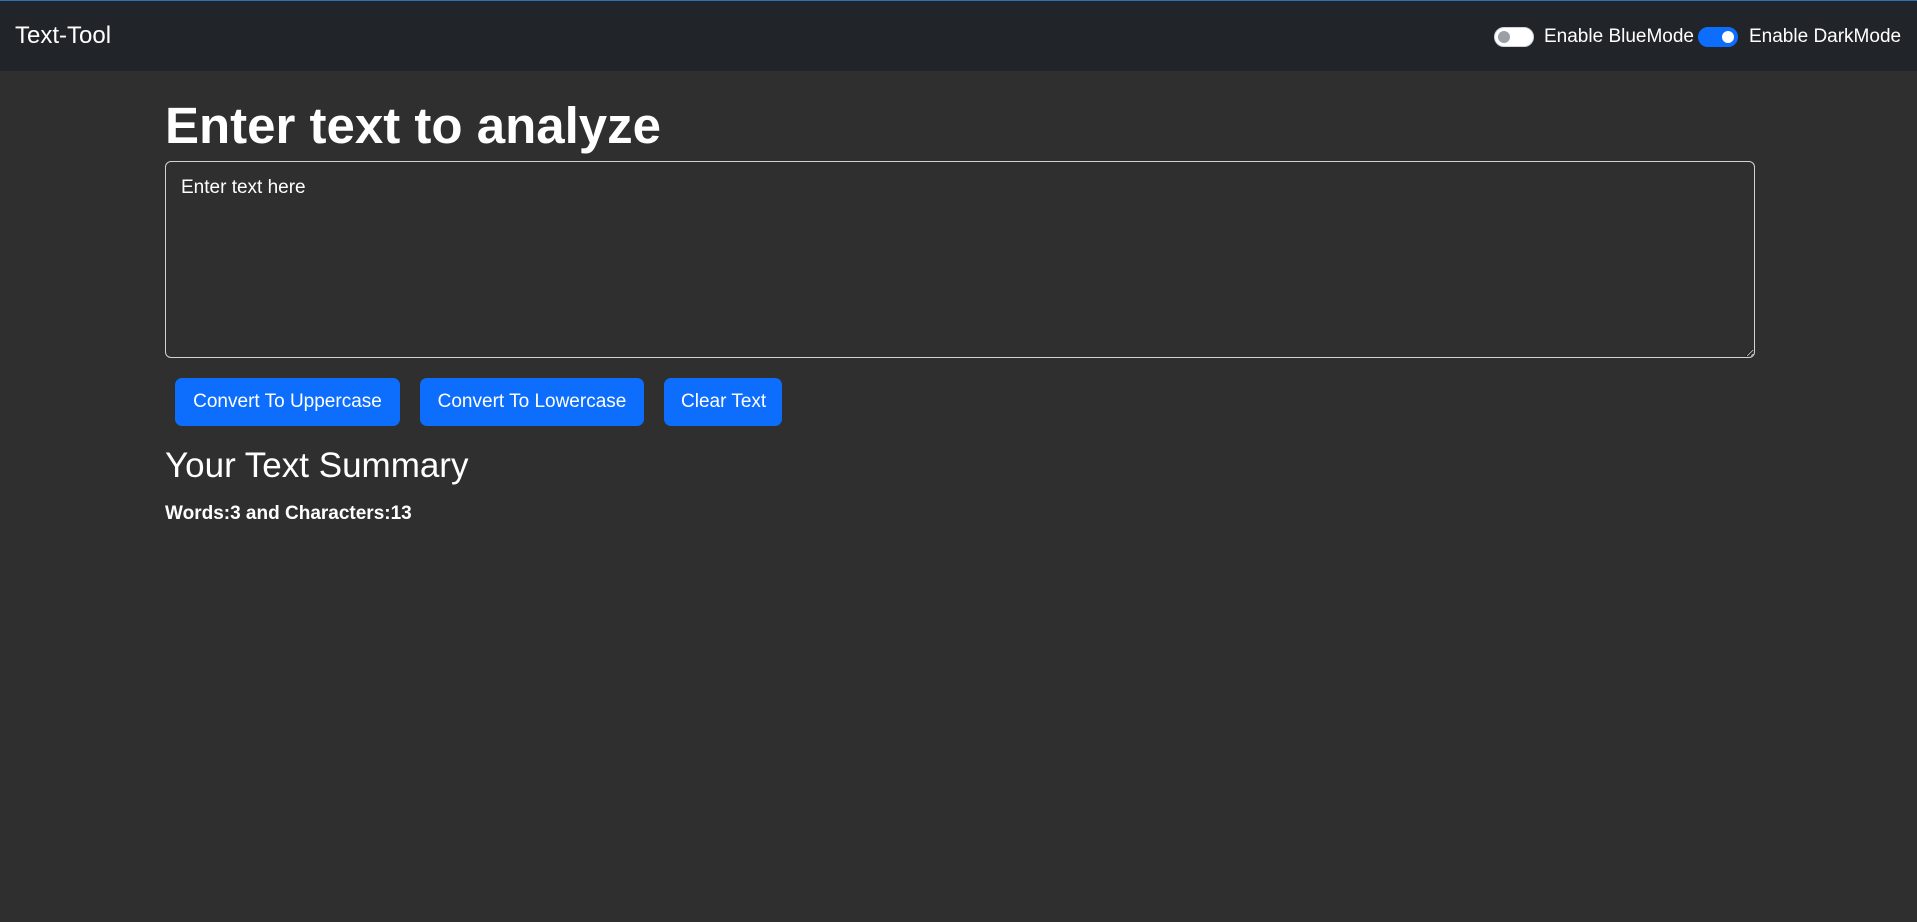 The image size is (1917, 922). Describe the element at coordinates (532, 402) in the screenshot. I see `convert-lowercase-button: Convert To Lowercase` at that location.